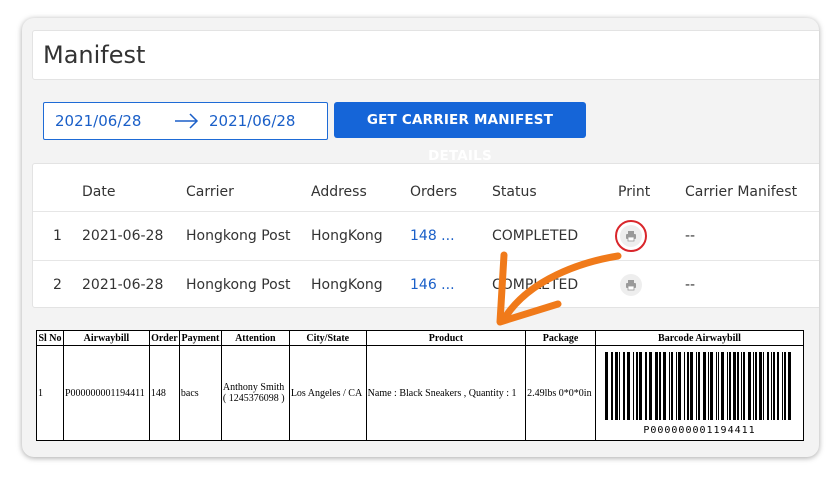  I want to click on arrow-right-icon, so click(187, 121).